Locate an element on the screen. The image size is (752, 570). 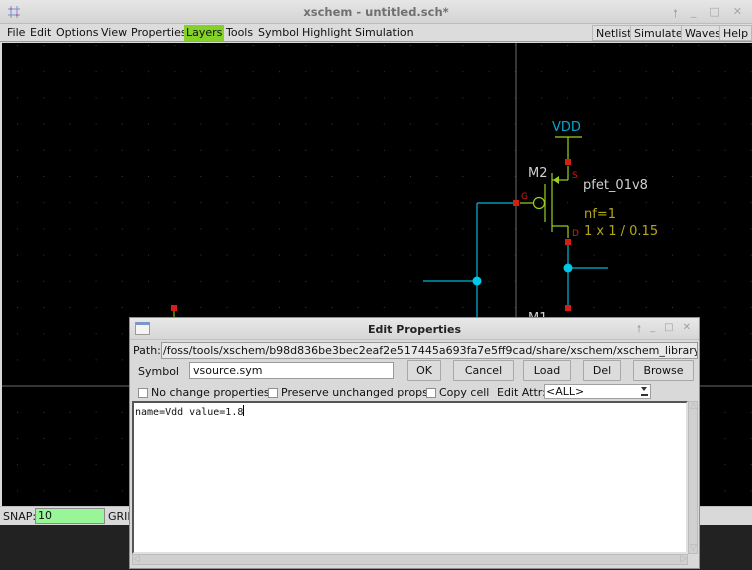
cancel-button: Cancel is located at coordinates (483, 370).